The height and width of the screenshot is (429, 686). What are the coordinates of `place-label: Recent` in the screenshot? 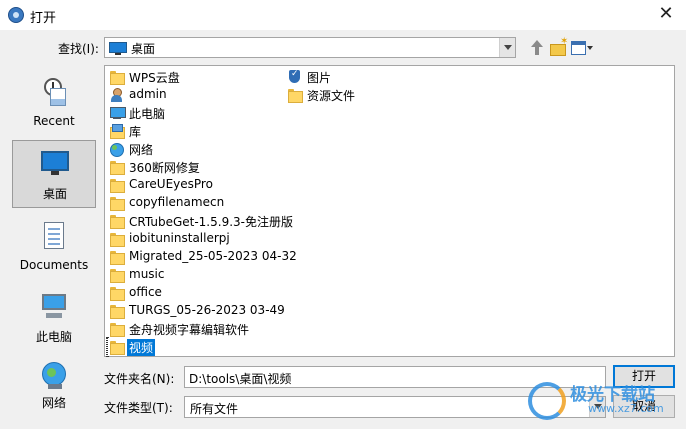 It's located at (54, 121).